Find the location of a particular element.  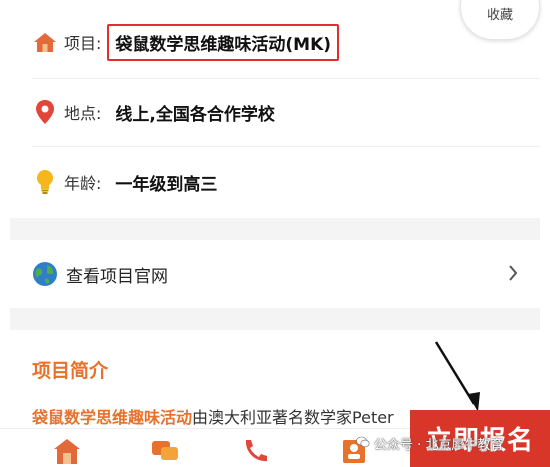

wechat-icon is located at coordinates (363, 444).